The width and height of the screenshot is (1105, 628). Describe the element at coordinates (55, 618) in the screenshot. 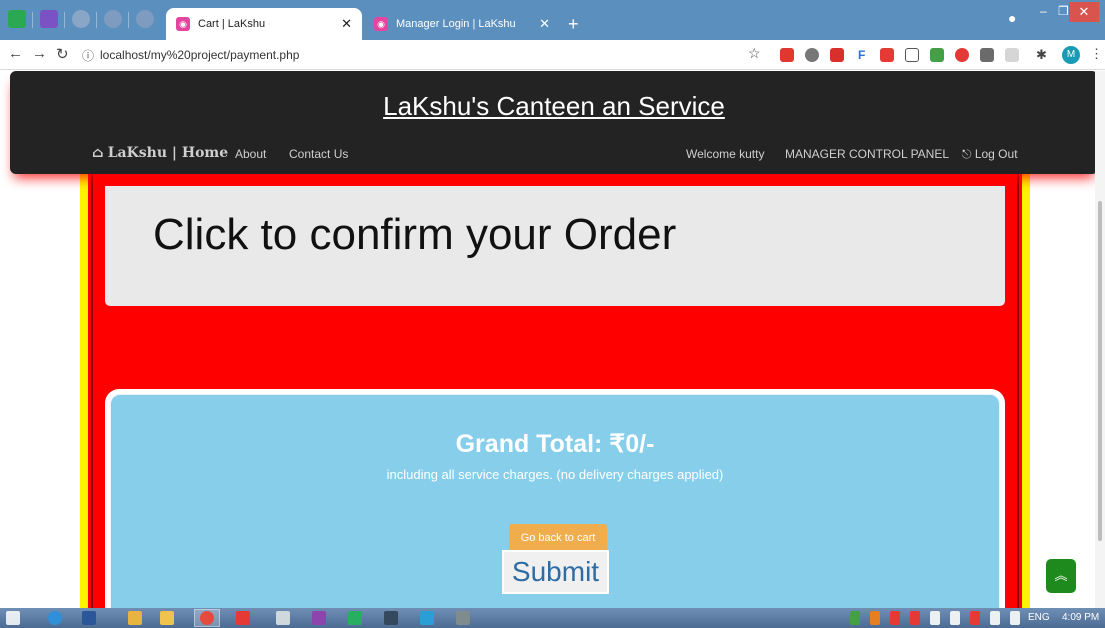

I see `edge-taskbar-icon` at that location.